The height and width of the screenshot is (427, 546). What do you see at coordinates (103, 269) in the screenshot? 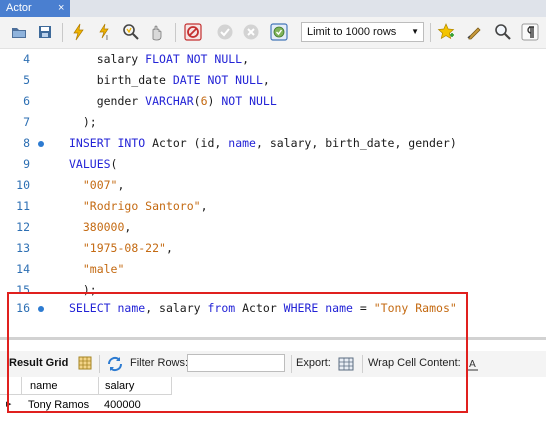
I see `code-token: "male"` at bounding box center [103, 269].